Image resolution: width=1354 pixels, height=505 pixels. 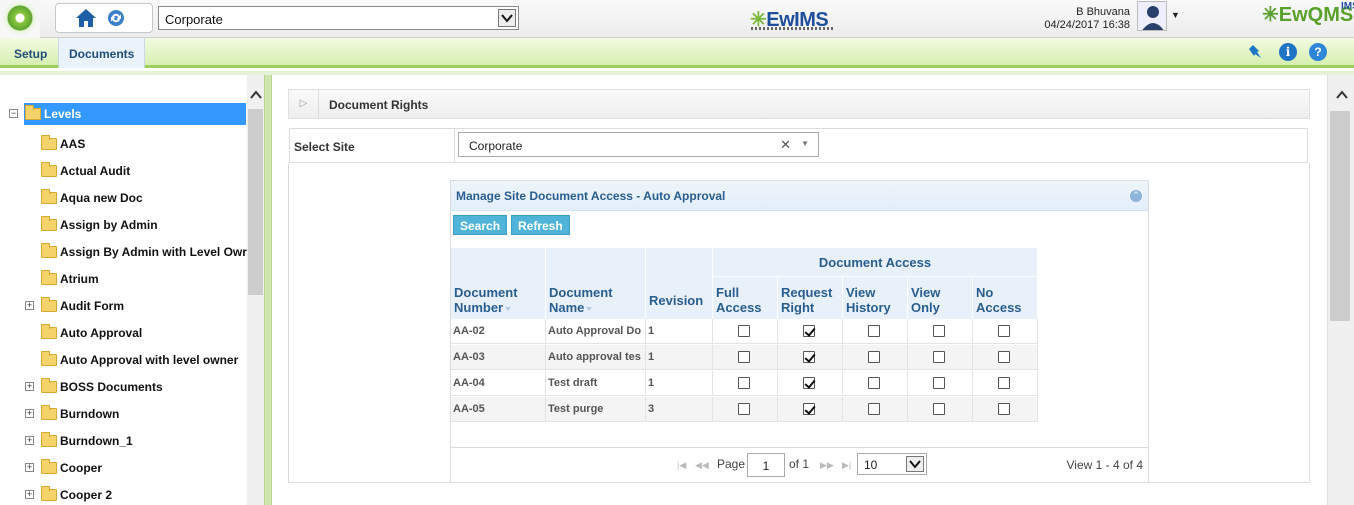 What do you see at coordinates (679, 298) in the screenshot?
I see `col-header-revision: Revision` at bounding box center [679, 298].